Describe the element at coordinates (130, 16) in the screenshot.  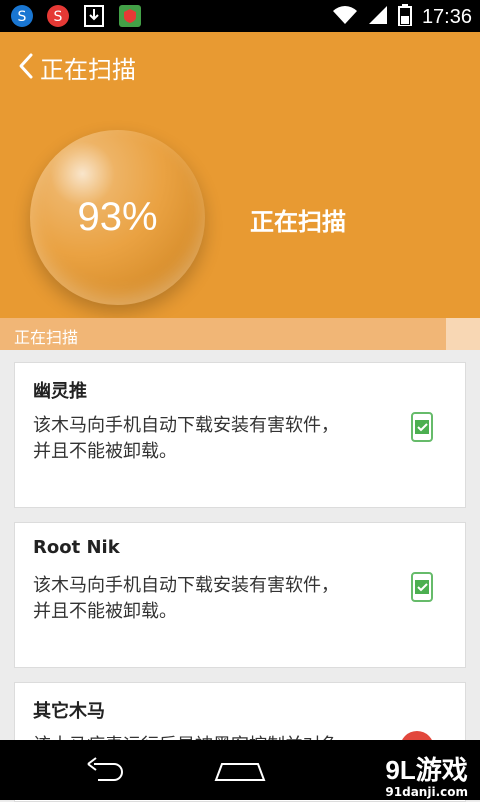
I see `shield-app-icon` at that location.